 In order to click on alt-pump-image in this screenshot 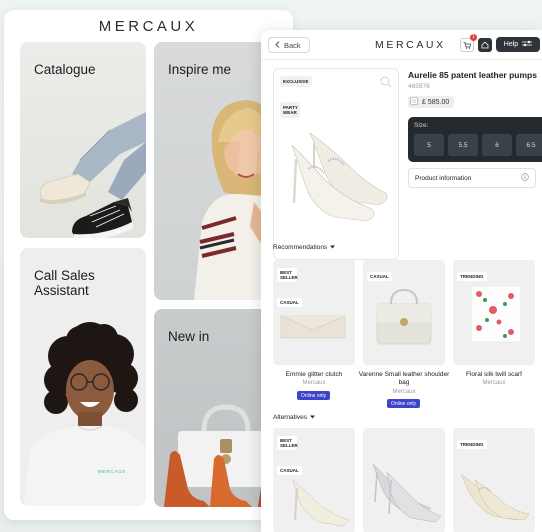, I will do `click(321, 503)`.